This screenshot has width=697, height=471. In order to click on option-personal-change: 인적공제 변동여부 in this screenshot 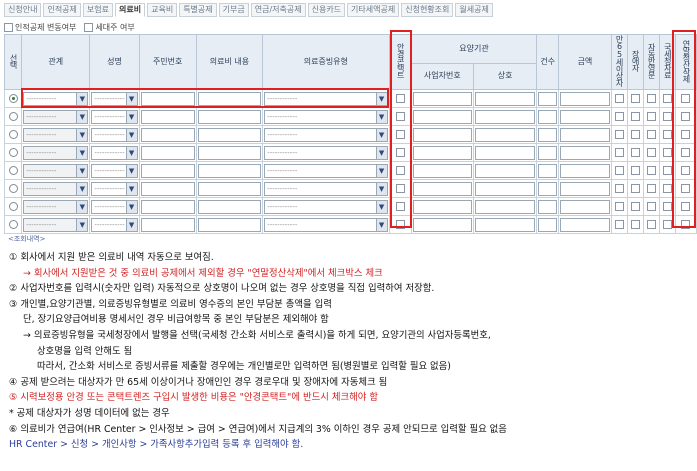, I will do `click(40, 27)`.